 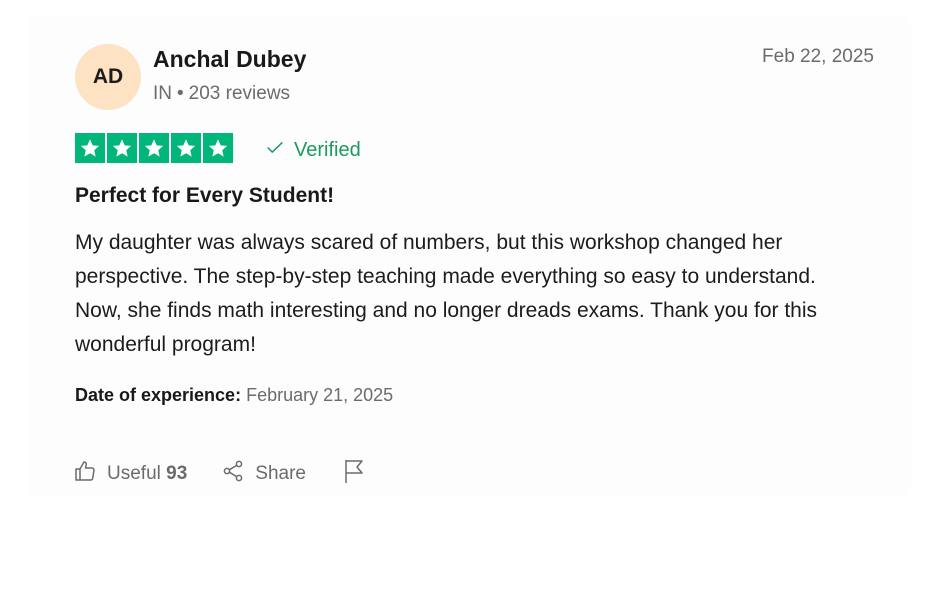 I want to click on review-count: 203 reviews, so click(x=239, y=93).